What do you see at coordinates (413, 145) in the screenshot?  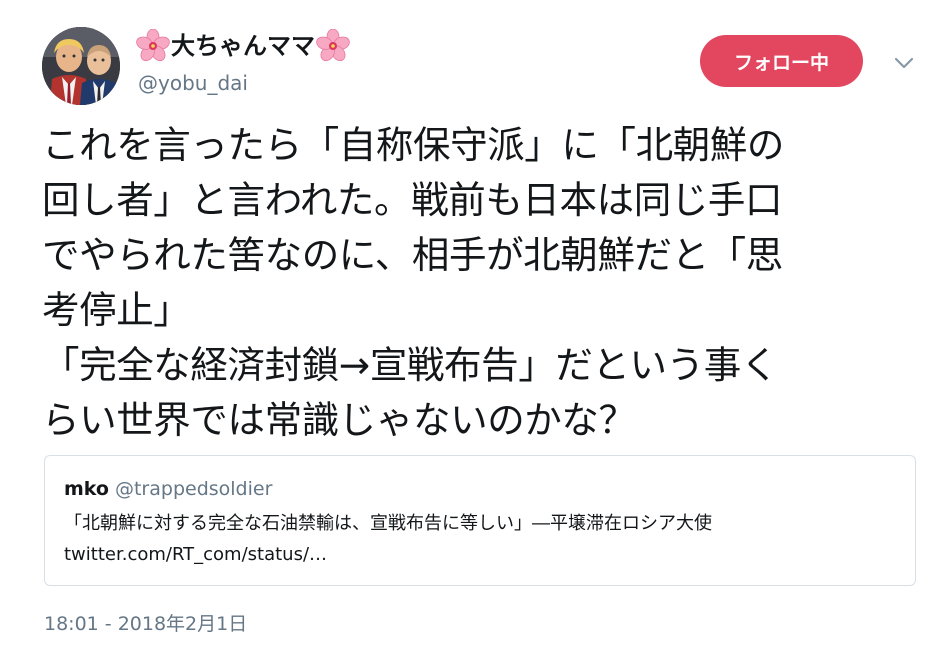 I see `tweet-text-line: これを言ったら「自称保守派」に「北朝鮮の` at bounding box center [413, 145].